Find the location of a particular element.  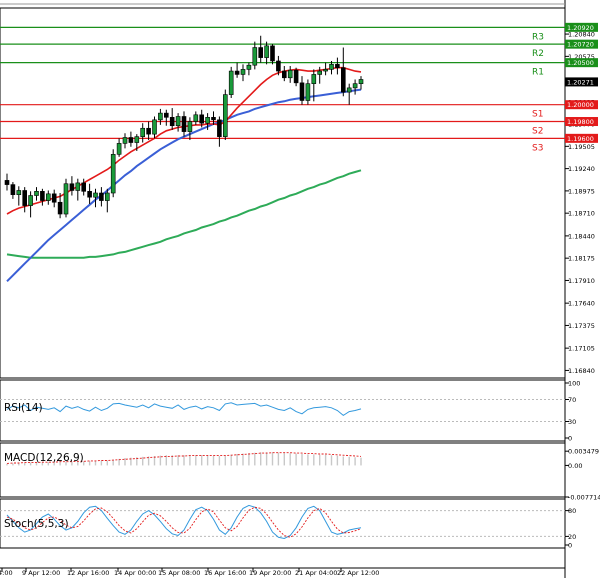

time-tick-label: 12 Apr 16:00 is located at coordinates (88, 573).